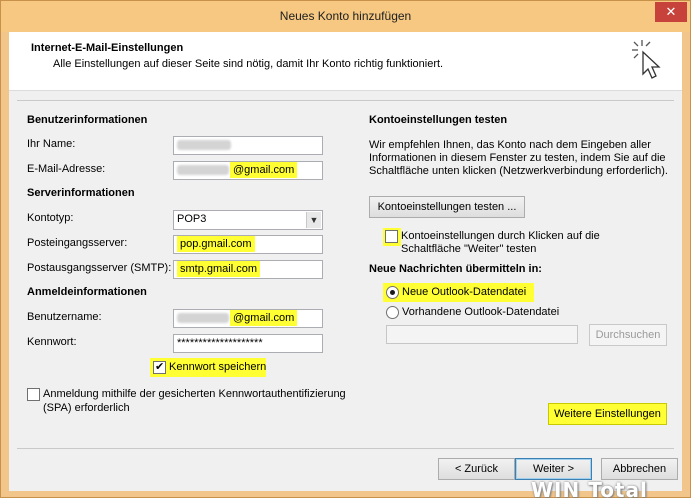 The image size is (691, 498). I want to click on deliver-heading: Neue Nachrichten übermitteln in:, so click(455, 269).